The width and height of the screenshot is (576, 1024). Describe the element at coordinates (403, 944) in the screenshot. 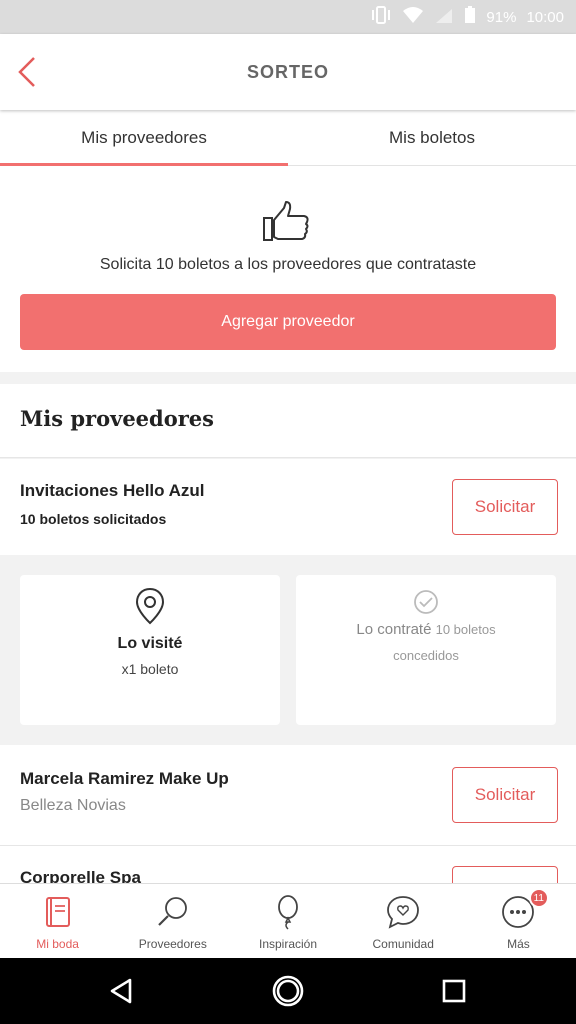

I see `nav-label: Comunidad` at that location.